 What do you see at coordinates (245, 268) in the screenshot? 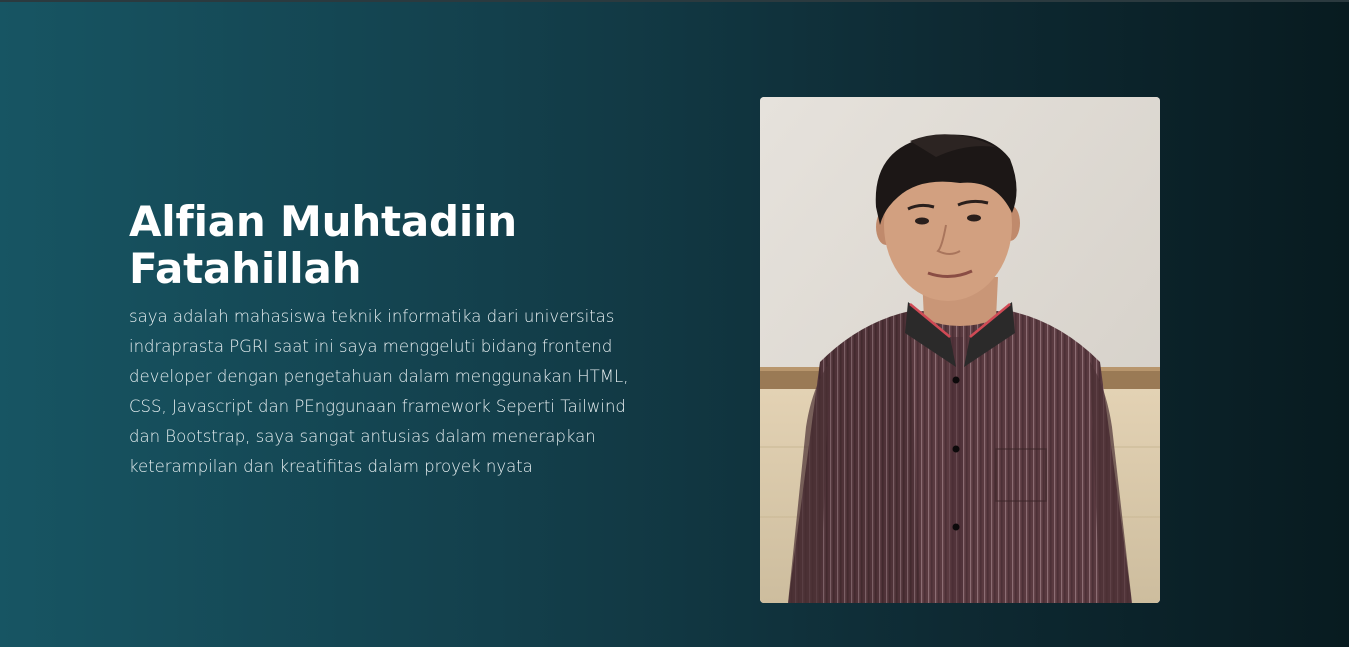
I see `hero-title-line2: Fatahillah` at bounding box center [245, 268].